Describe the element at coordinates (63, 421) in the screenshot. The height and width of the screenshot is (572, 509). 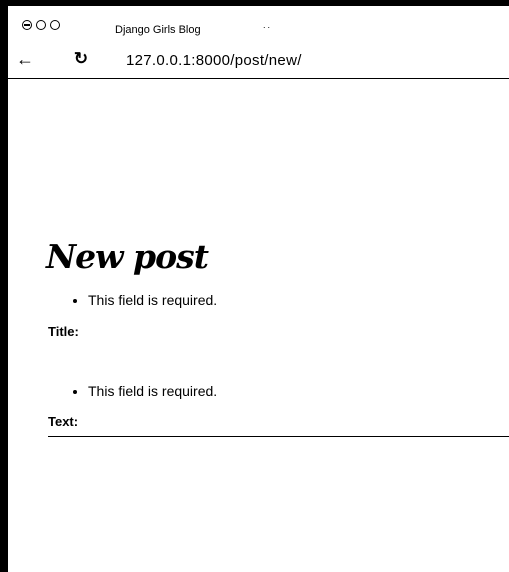
I see `text-label: Text:` at that location.